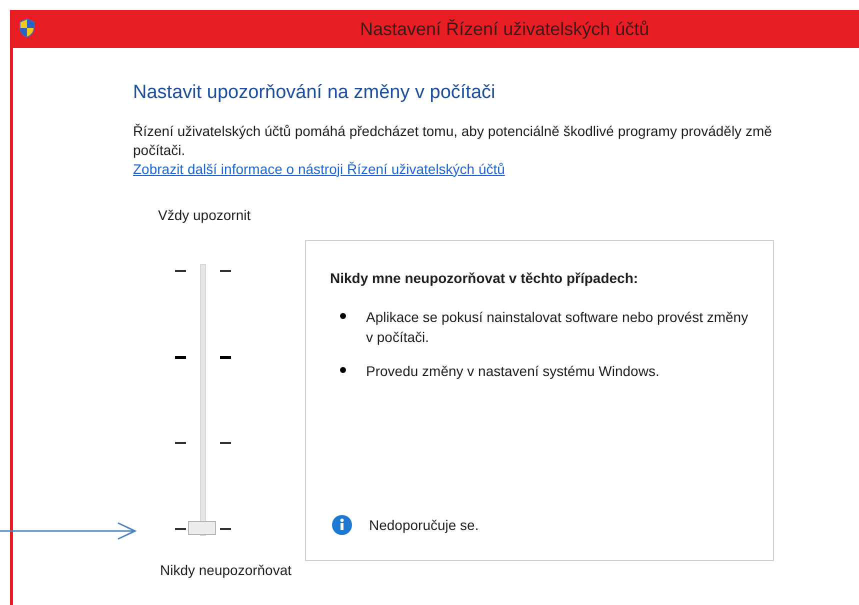 Image resolution: width=859 pixels, height=605 pixels. Describe the element at coordinates (424, 525) in the screenshot. I see `note-text: Nedoporučuje se.` at that location.